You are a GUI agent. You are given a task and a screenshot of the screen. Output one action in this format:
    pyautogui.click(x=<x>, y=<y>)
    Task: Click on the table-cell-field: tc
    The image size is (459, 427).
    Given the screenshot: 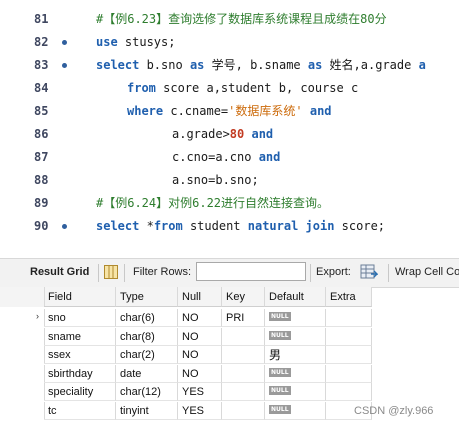 What is the action you would take?
    pyautogui.click(x=80, y=411)
    